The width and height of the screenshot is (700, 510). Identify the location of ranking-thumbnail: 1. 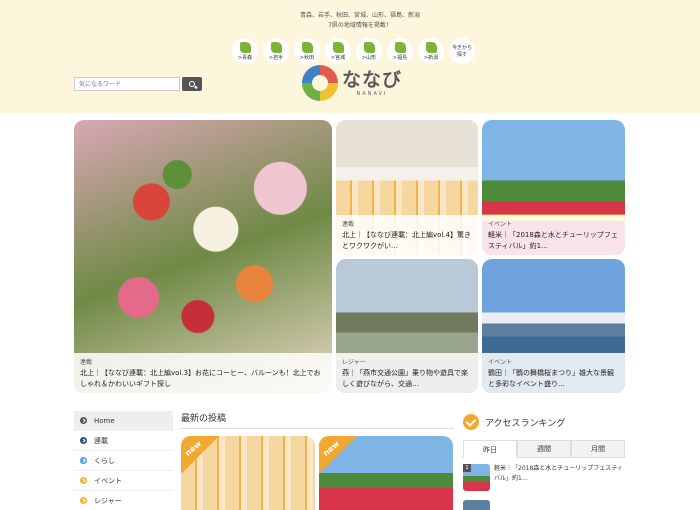
(476, 477).